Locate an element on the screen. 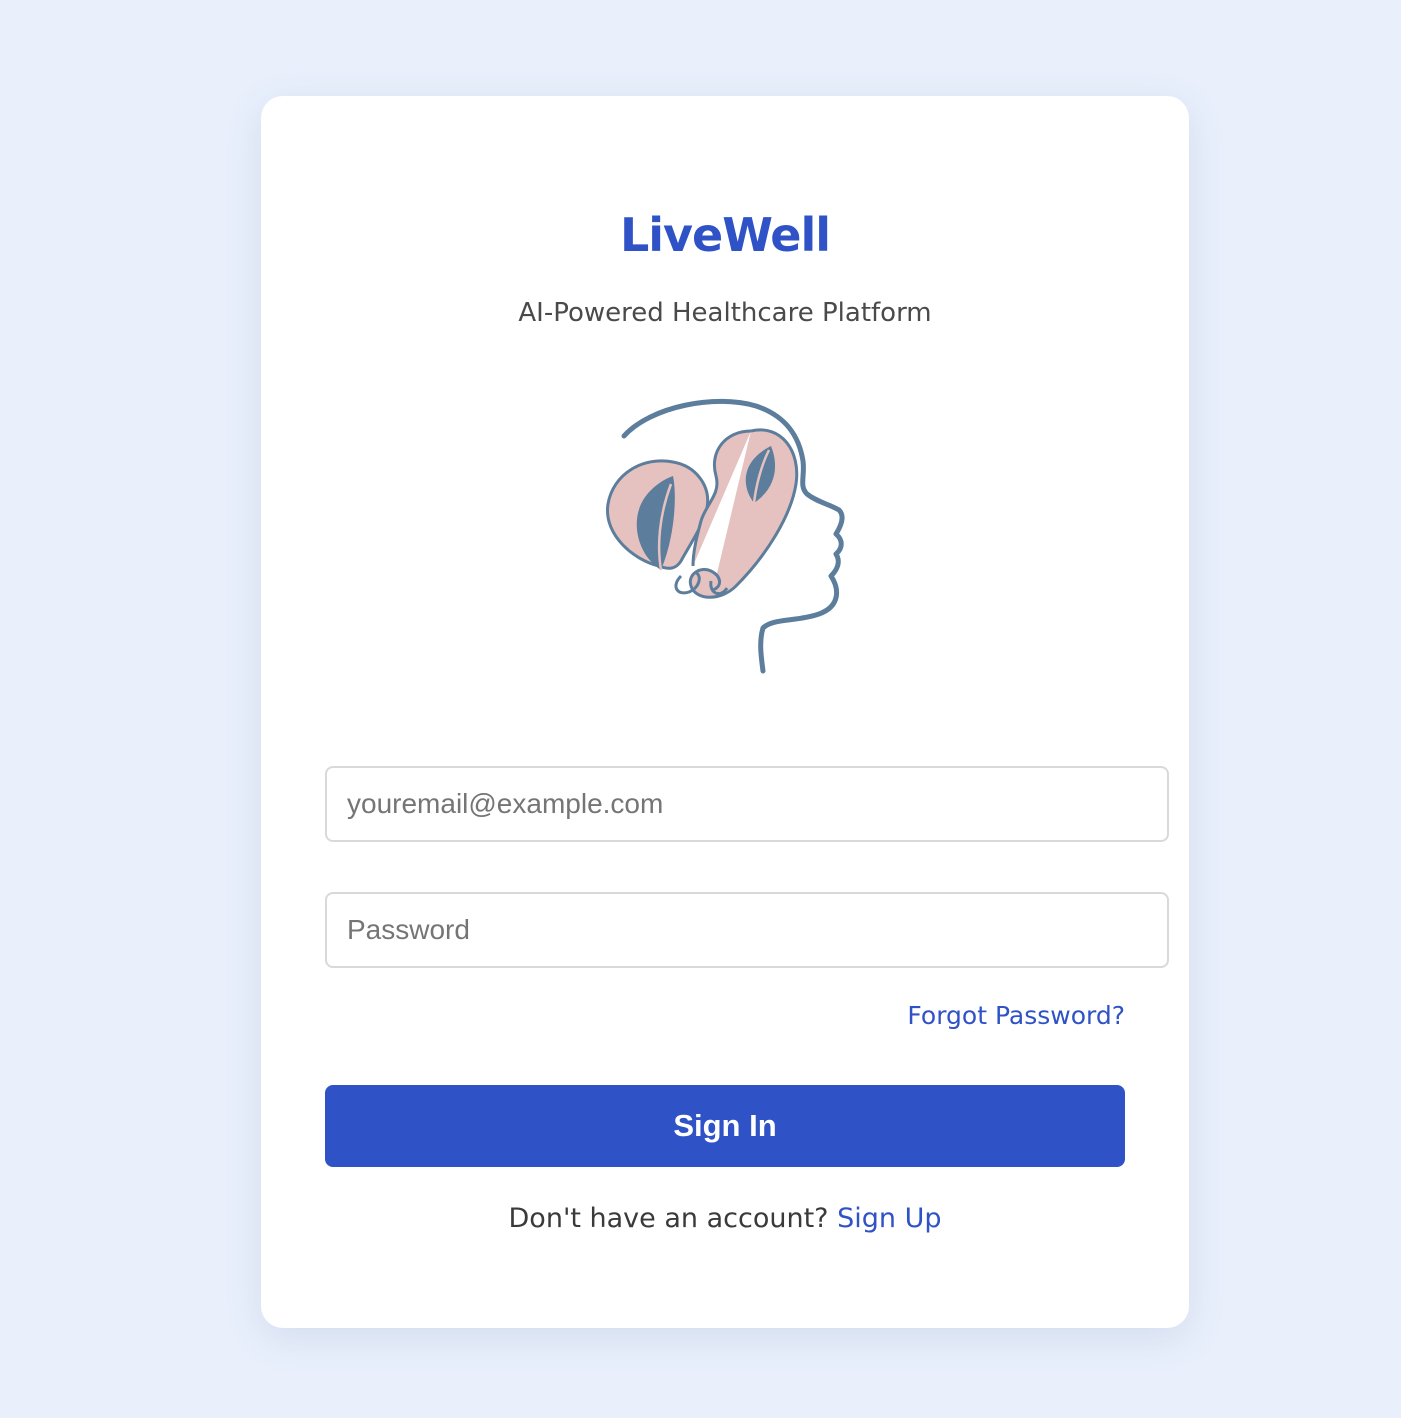 This screenshot has height=1418, width=1401. password-field is located at coordinates (747, 930).